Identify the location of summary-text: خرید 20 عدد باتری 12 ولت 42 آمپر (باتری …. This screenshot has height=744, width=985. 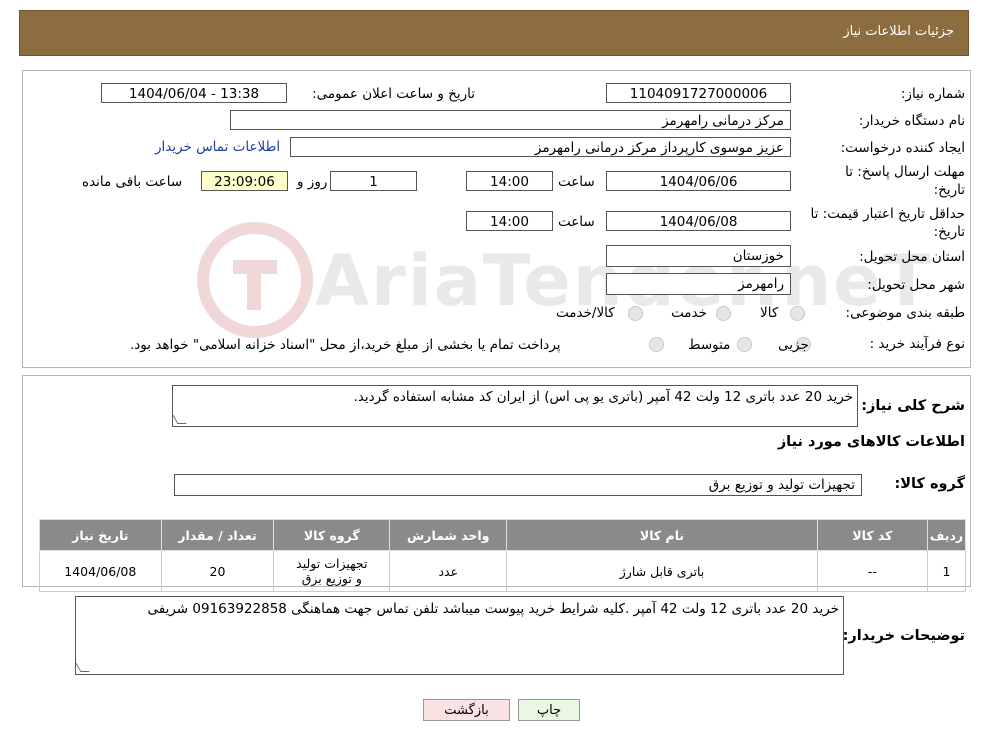
(603, 397).